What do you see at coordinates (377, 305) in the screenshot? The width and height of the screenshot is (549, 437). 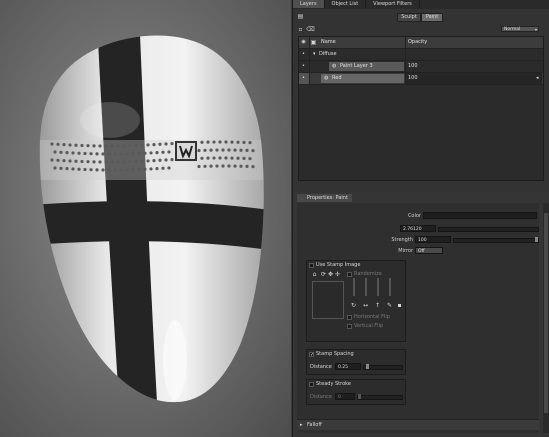 I see `flip-up-icon: ↑` at bounding box center [377, 305].